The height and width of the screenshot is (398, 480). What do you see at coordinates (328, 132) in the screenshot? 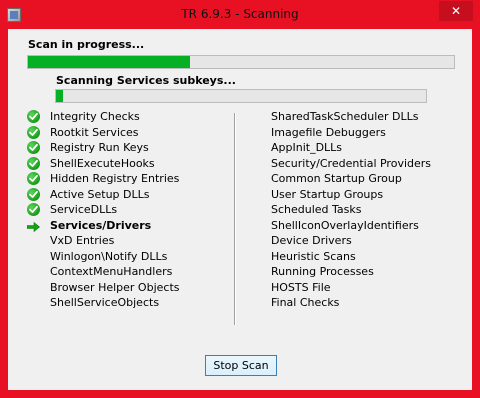
I see `scan-step-label: Imagefile Debuggers` at bounding box center [328, 132].